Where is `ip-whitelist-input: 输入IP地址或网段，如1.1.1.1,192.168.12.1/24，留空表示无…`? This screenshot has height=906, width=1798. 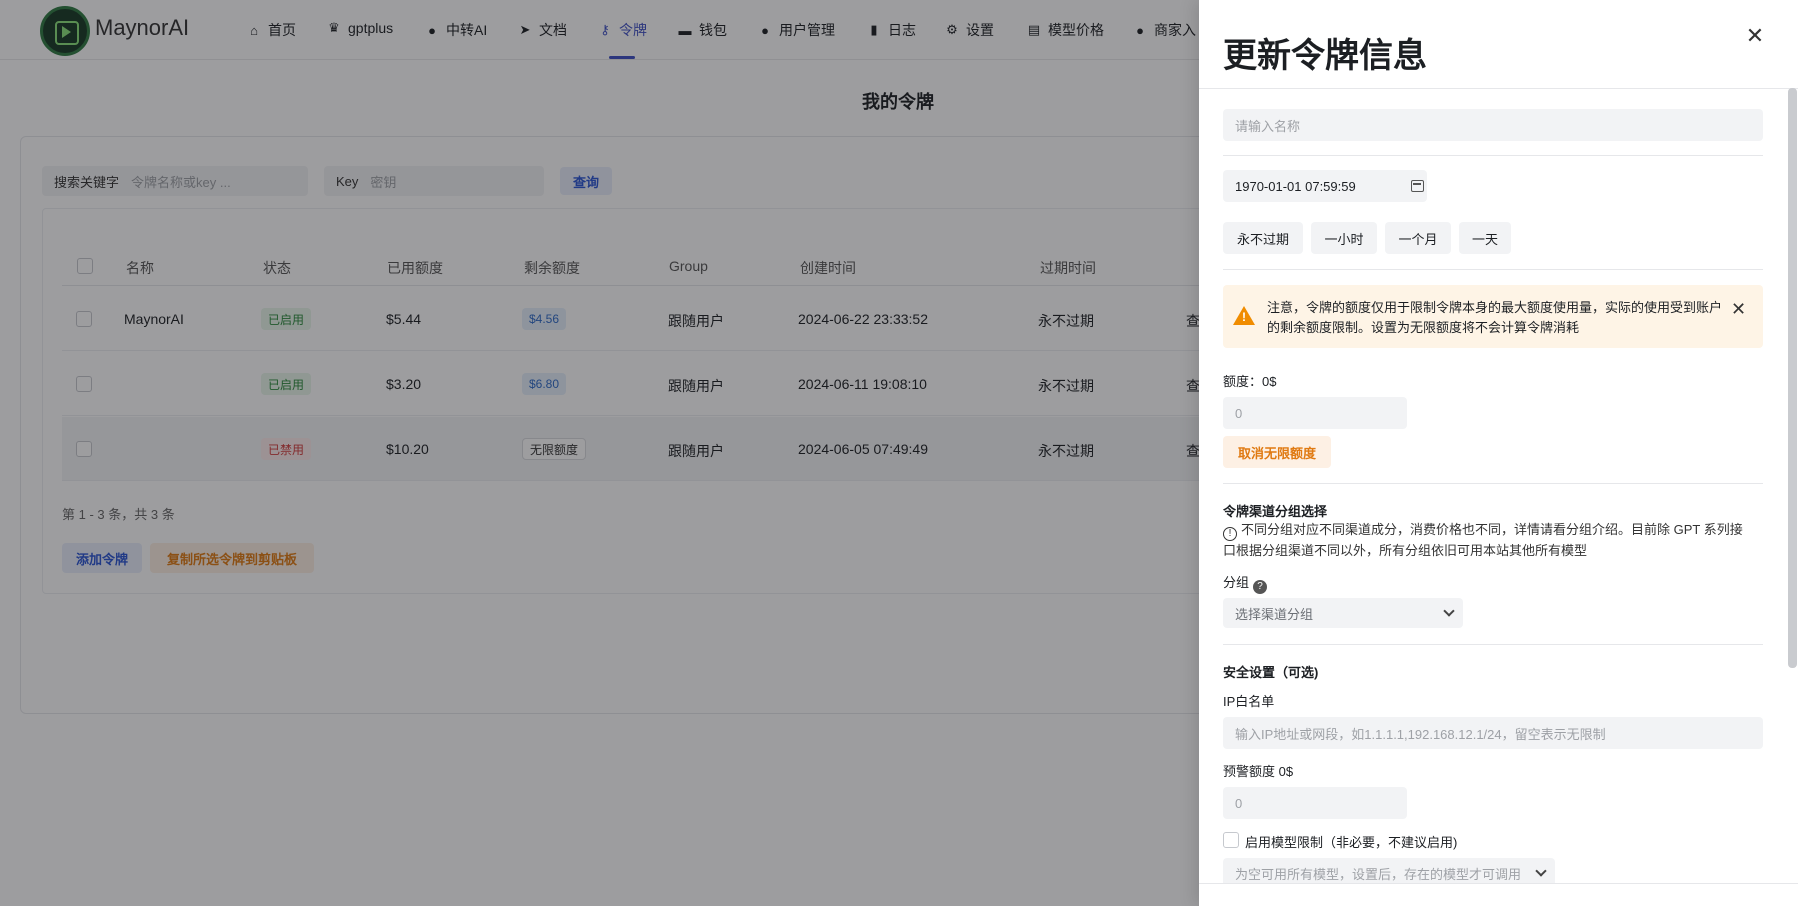
ip-whitelist-input: 输入IP地址或网段，如1.1.1.1,192.168.12.1/24，留空表示无… is located at coordinates (1493, 733).